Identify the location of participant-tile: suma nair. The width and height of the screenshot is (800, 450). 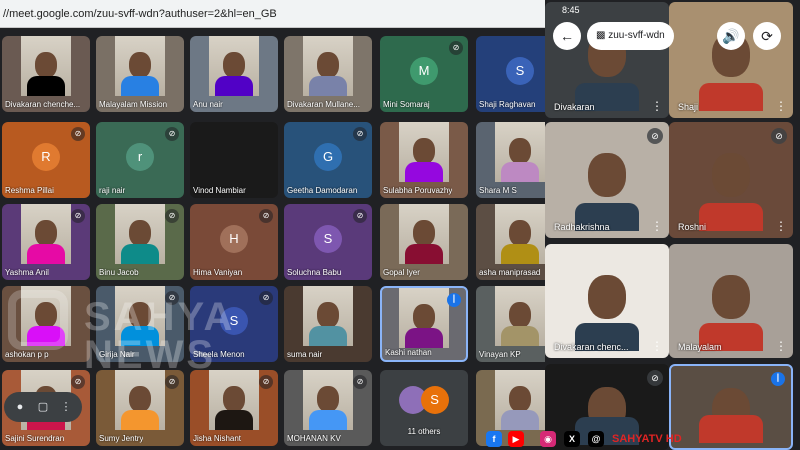
(328, 324).